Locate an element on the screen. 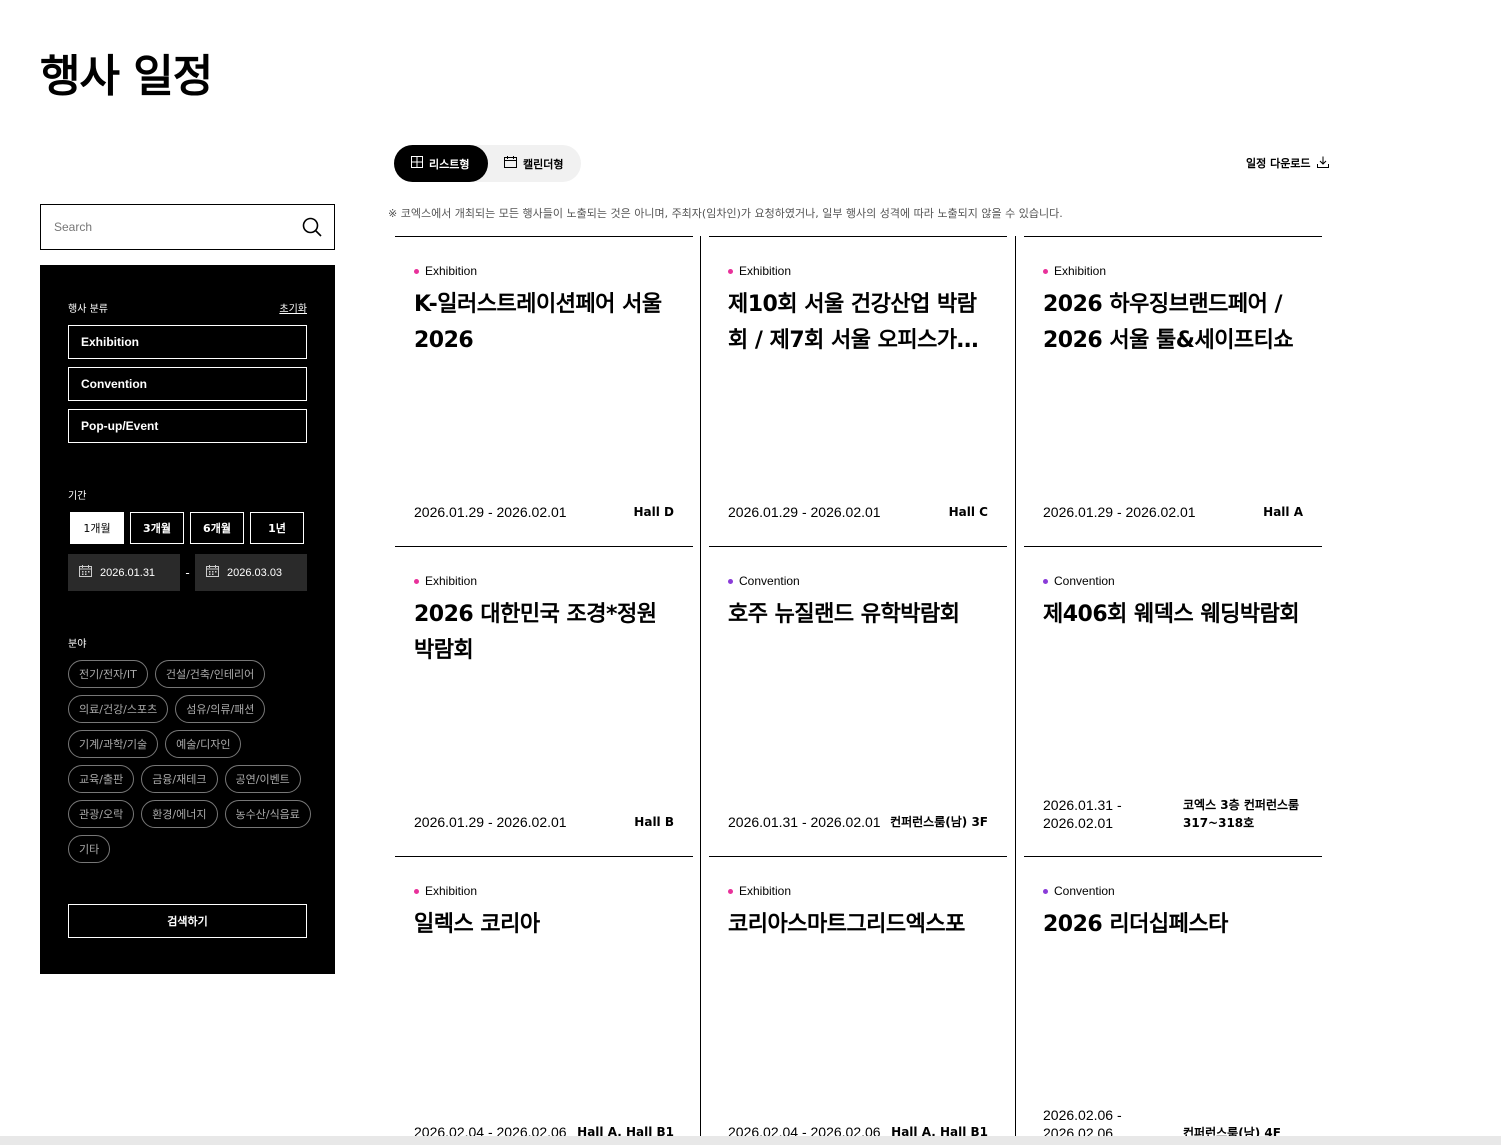 The height and width of the screenshot is (1145, 1501). field-tag: 기타 is located at coordinates (89, 849).